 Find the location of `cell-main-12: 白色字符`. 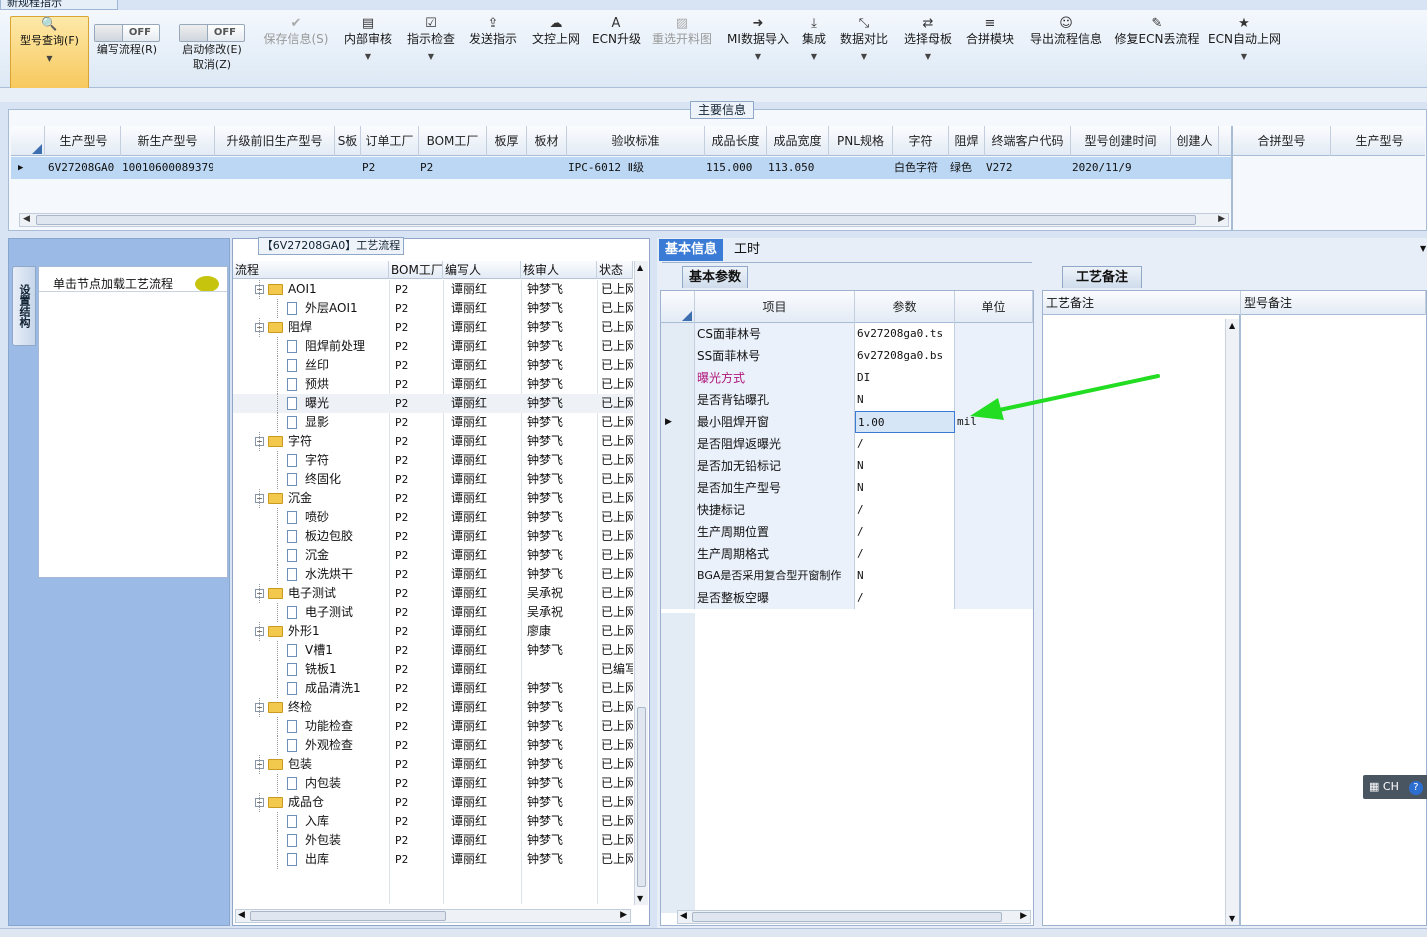

cell-main-12: 白色字符 is located at coordinates (919, 168).